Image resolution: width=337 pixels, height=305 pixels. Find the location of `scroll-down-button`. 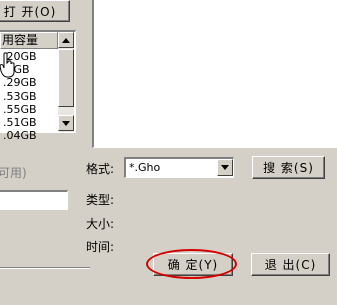

scroll-down-button is located at coordinates (66, 123).